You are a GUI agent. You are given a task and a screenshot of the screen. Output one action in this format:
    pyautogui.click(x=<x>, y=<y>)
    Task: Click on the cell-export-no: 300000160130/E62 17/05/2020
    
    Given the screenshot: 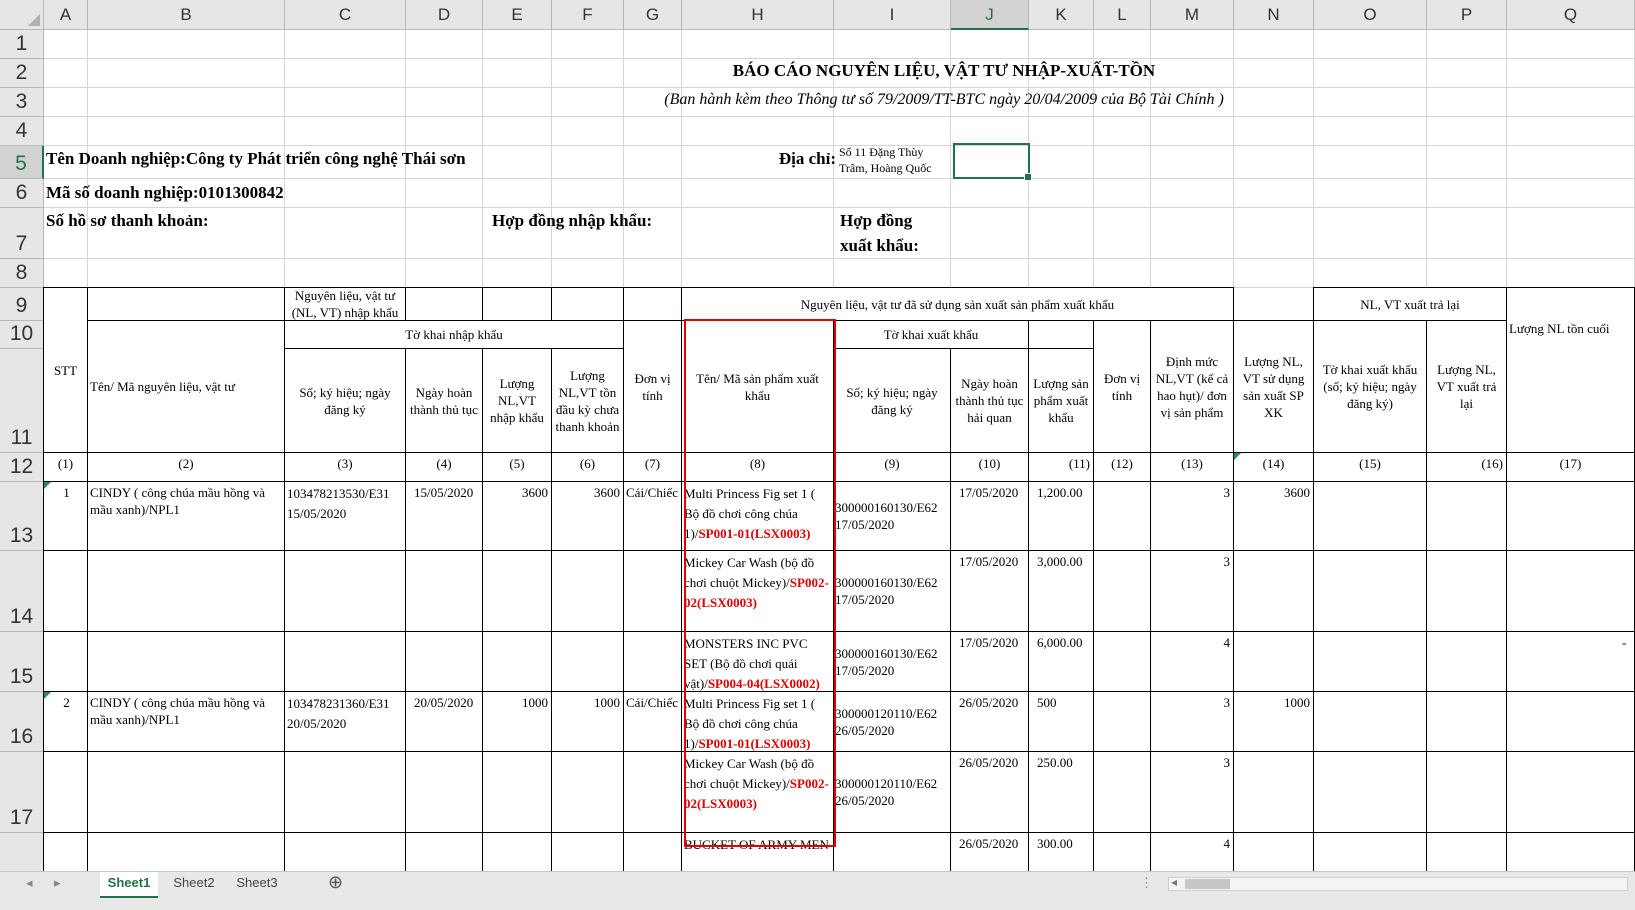 What is the action you would take?
    pyautogui.click(x=892, y=661)
    